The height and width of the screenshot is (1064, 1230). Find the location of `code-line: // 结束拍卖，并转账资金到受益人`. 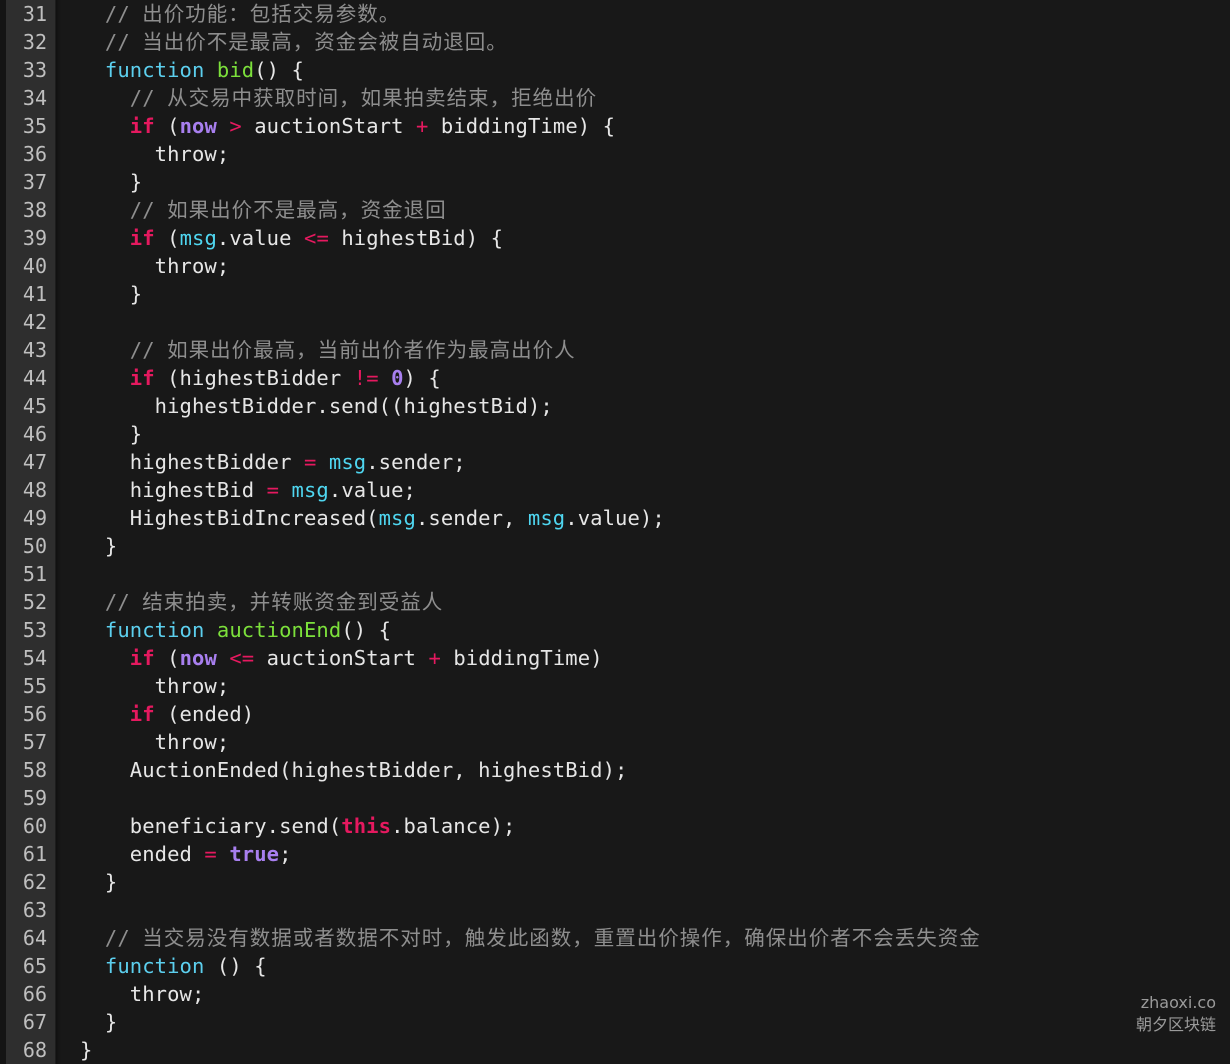

code-line: // 结束拍卖，并转账资金到受益人 is located at coordinates (646, 602).